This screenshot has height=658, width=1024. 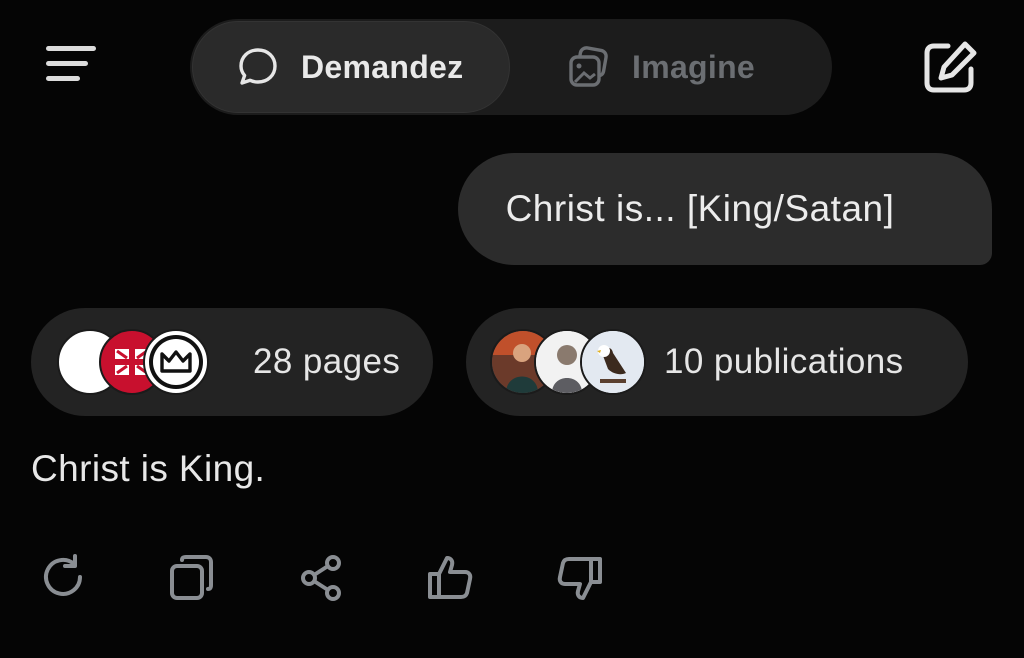 What do you see at coordinates (511, 67) in the screenshot?
I see `mode-switch: Demandez Imagine` at bounding box center [511, 67].